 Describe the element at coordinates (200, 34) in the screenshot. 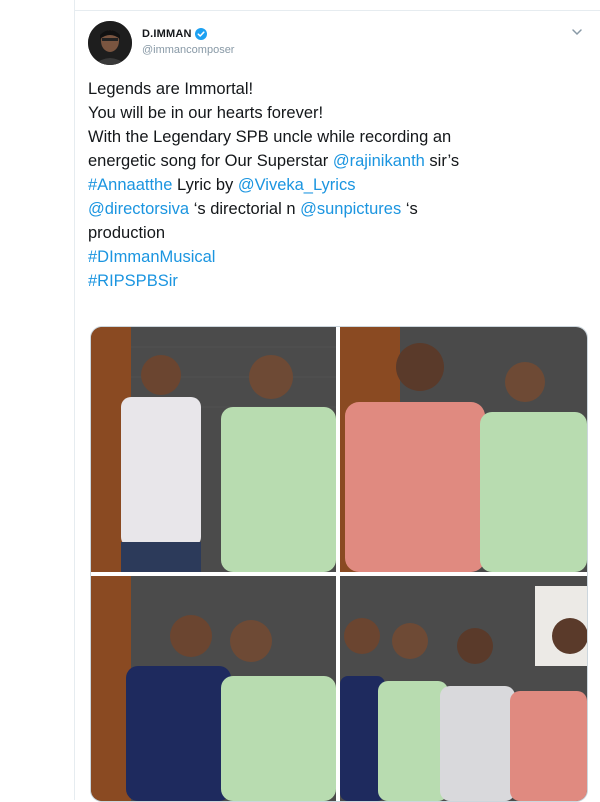

I see `verified-badge-icon` at that location.